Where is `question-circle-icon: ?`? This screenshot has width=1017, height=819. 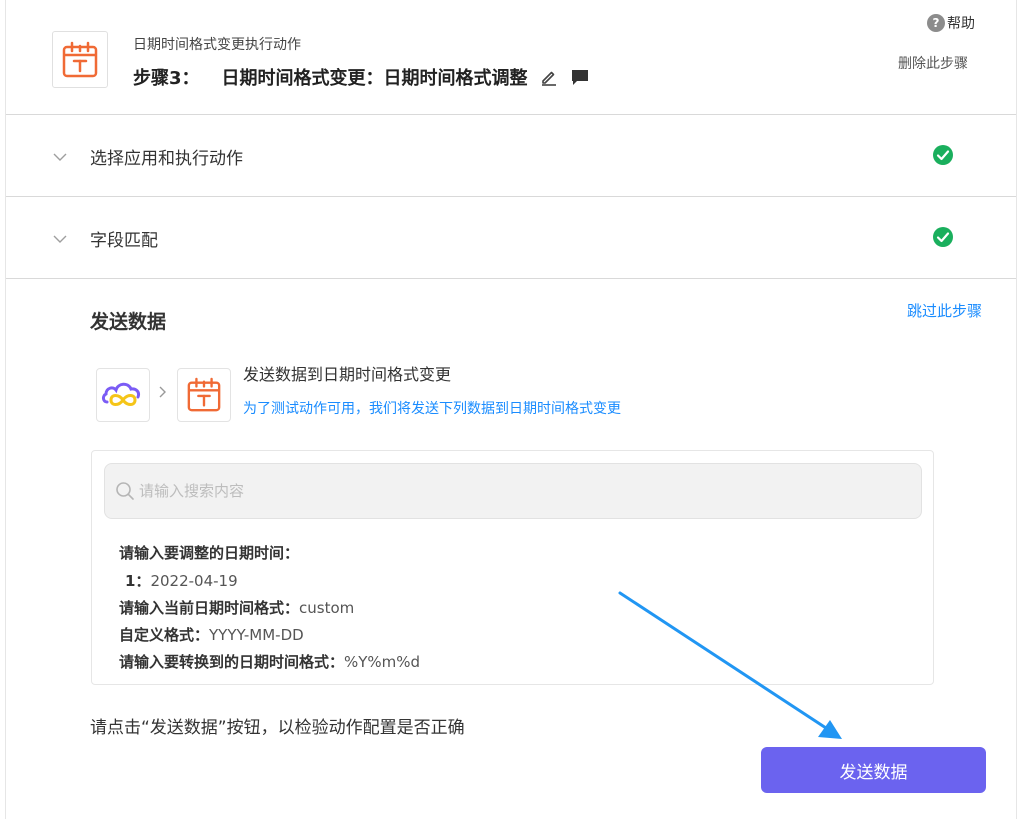 question-circle-icon: ? is located at coordinates (936, 23).